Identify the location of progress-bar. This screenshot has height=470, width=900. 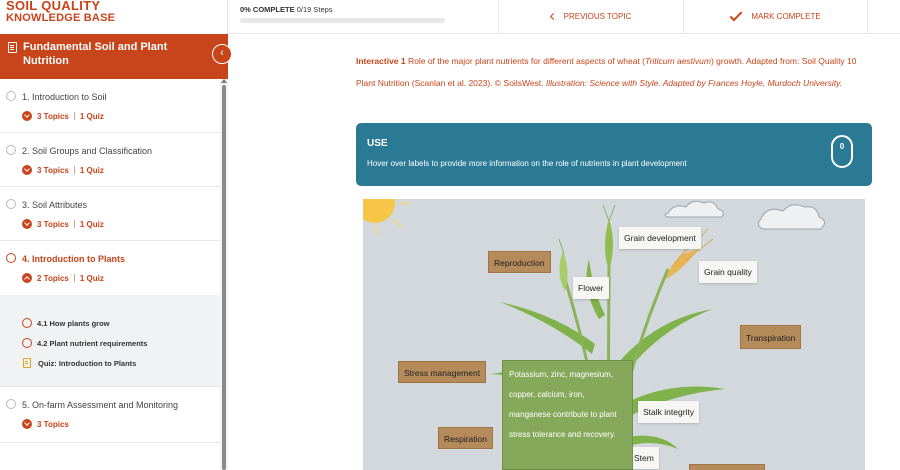
(342, 20).